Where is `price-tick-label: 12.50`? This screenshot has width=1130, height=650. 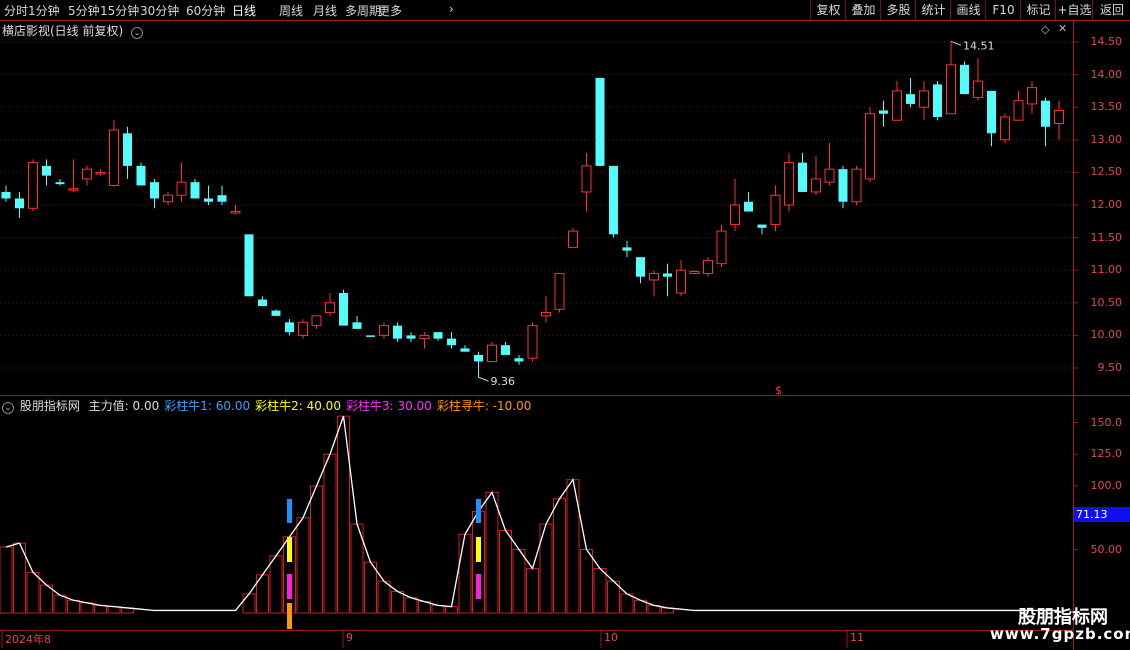
price-tick-label: 12.50 is located at coordinates (1106, 172).